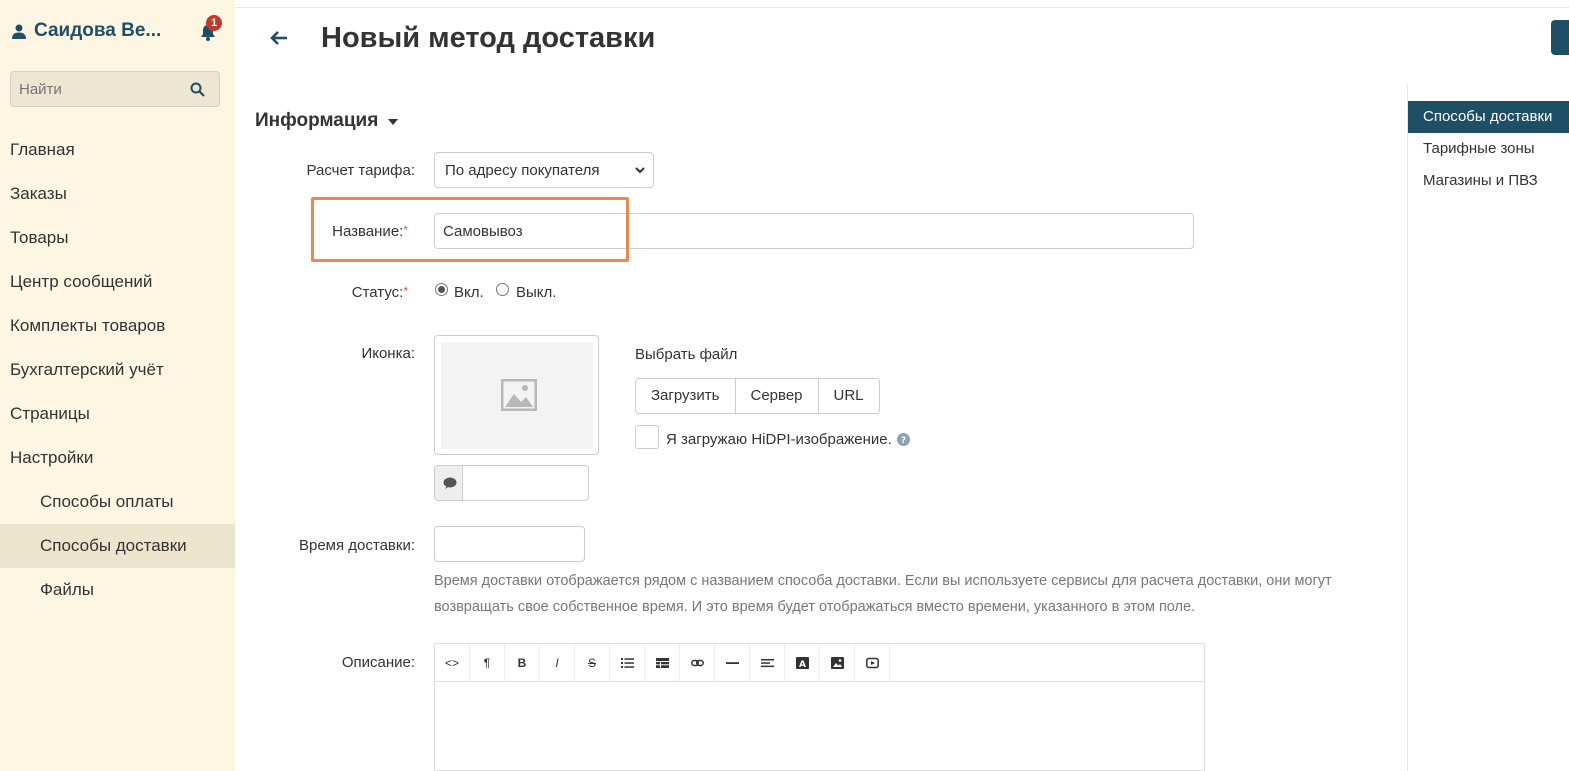 Image resolution: width=1569 pixels, height=771 pixels. I want to click on description-editor: <> ¶ B I S A, so click(819, 707).